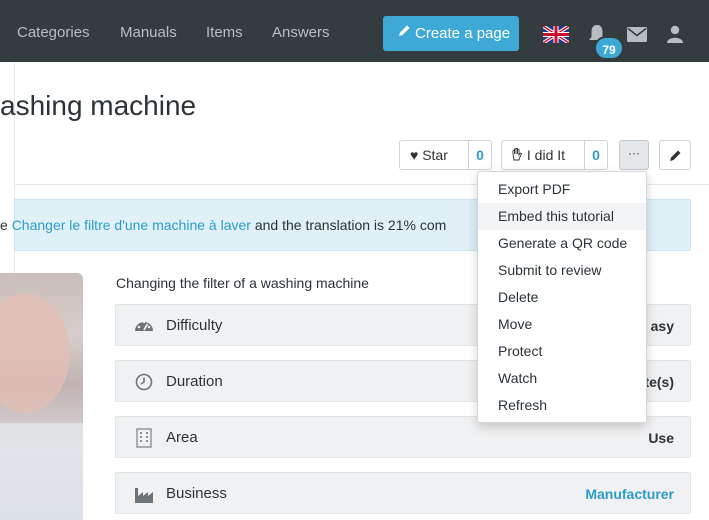 Image resolution: width=709 pixels, height=520 pixels. What do you see at coordinates (562, 351) in the screenshot?
I see `menu-item-protect: Protect` at bounding box center [562, 351].